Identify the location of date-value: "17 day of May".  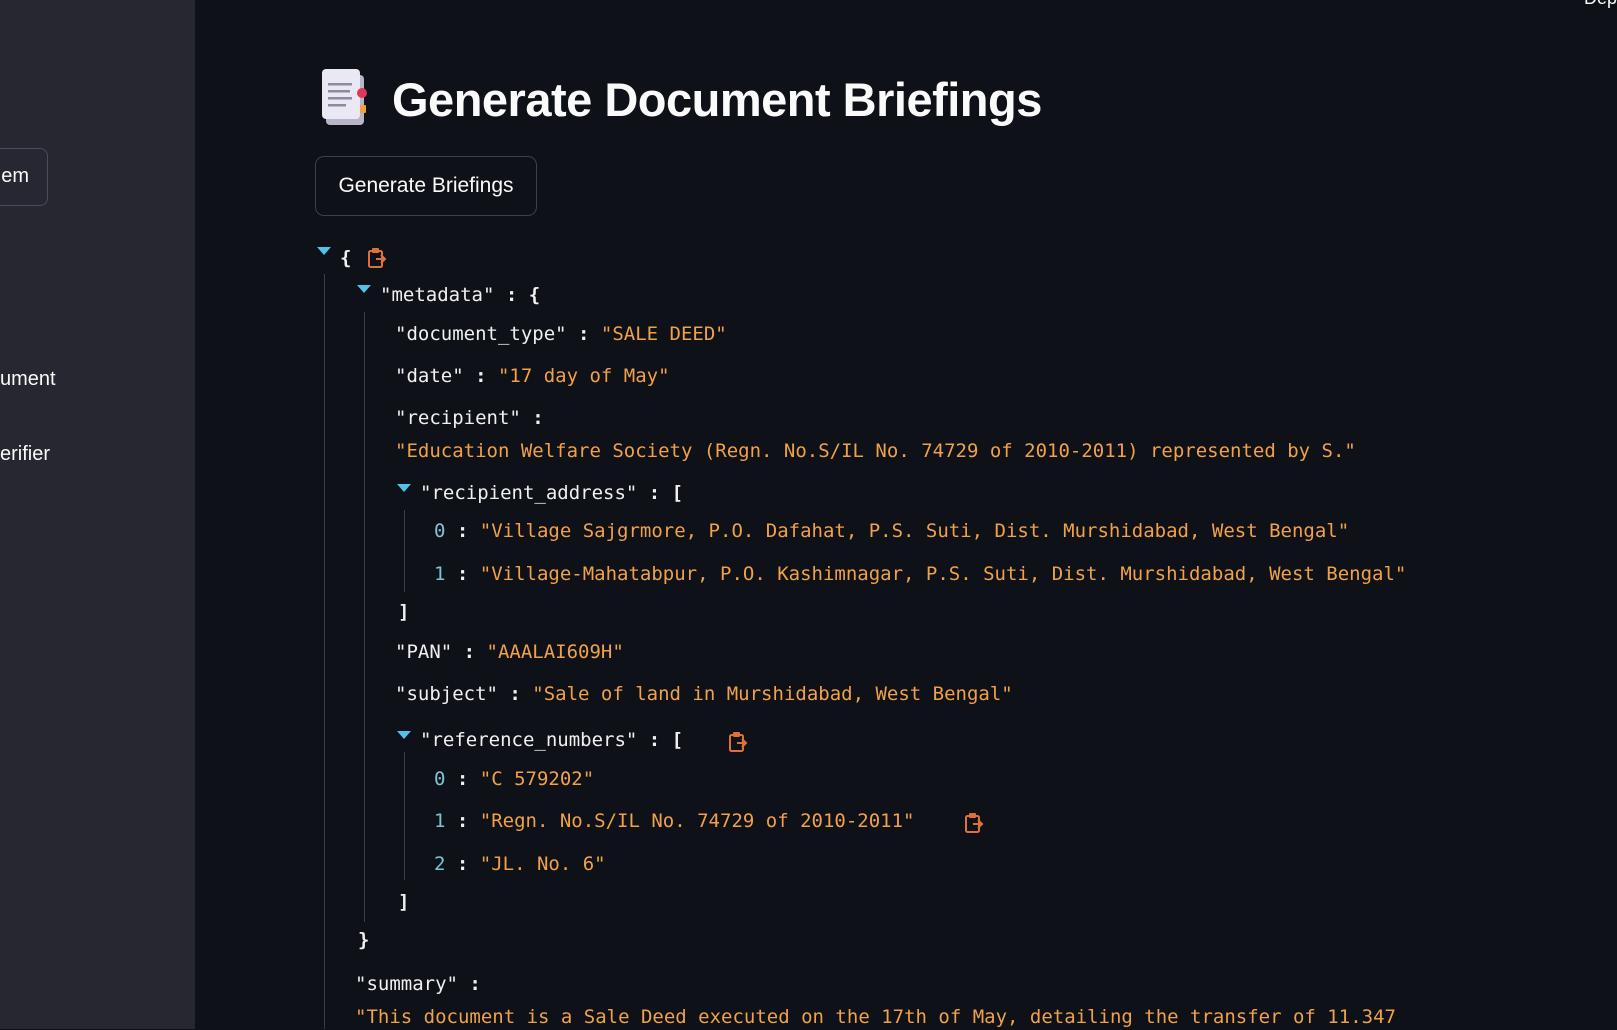
(583, 376).